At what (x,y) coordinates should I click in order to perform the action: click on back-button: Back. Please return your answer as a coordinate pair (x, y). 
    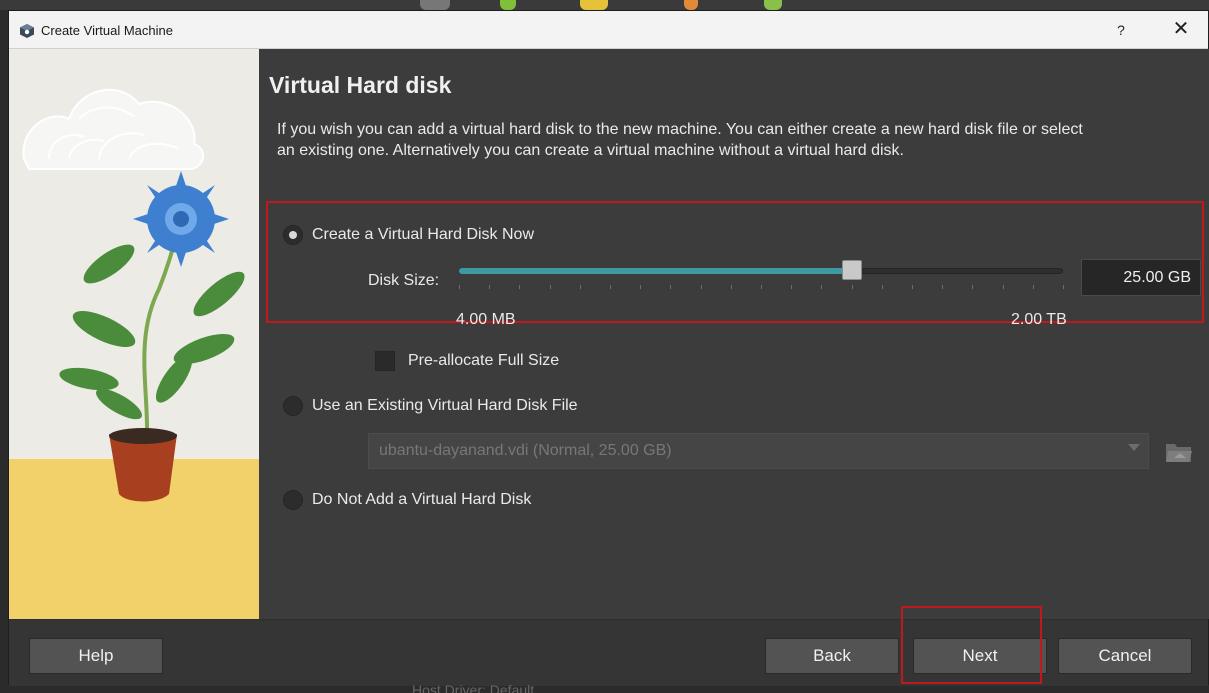
    Looking at the image, I should click on (832, 656).